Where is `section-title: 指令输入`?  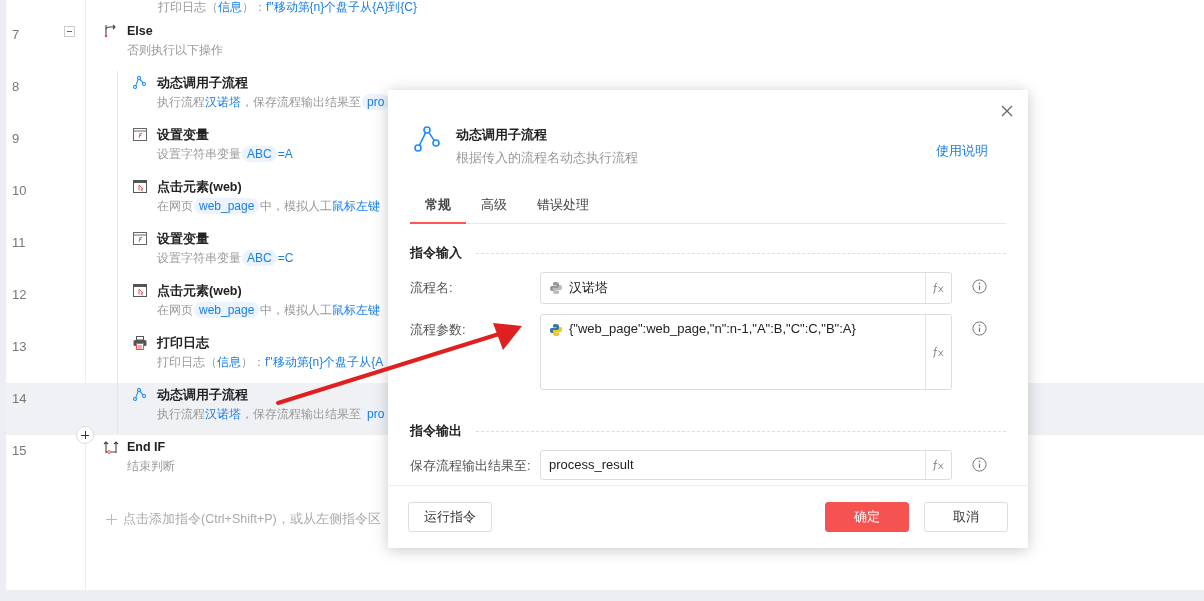
section-title: 指令输入 is located at coordinates (436, 253).